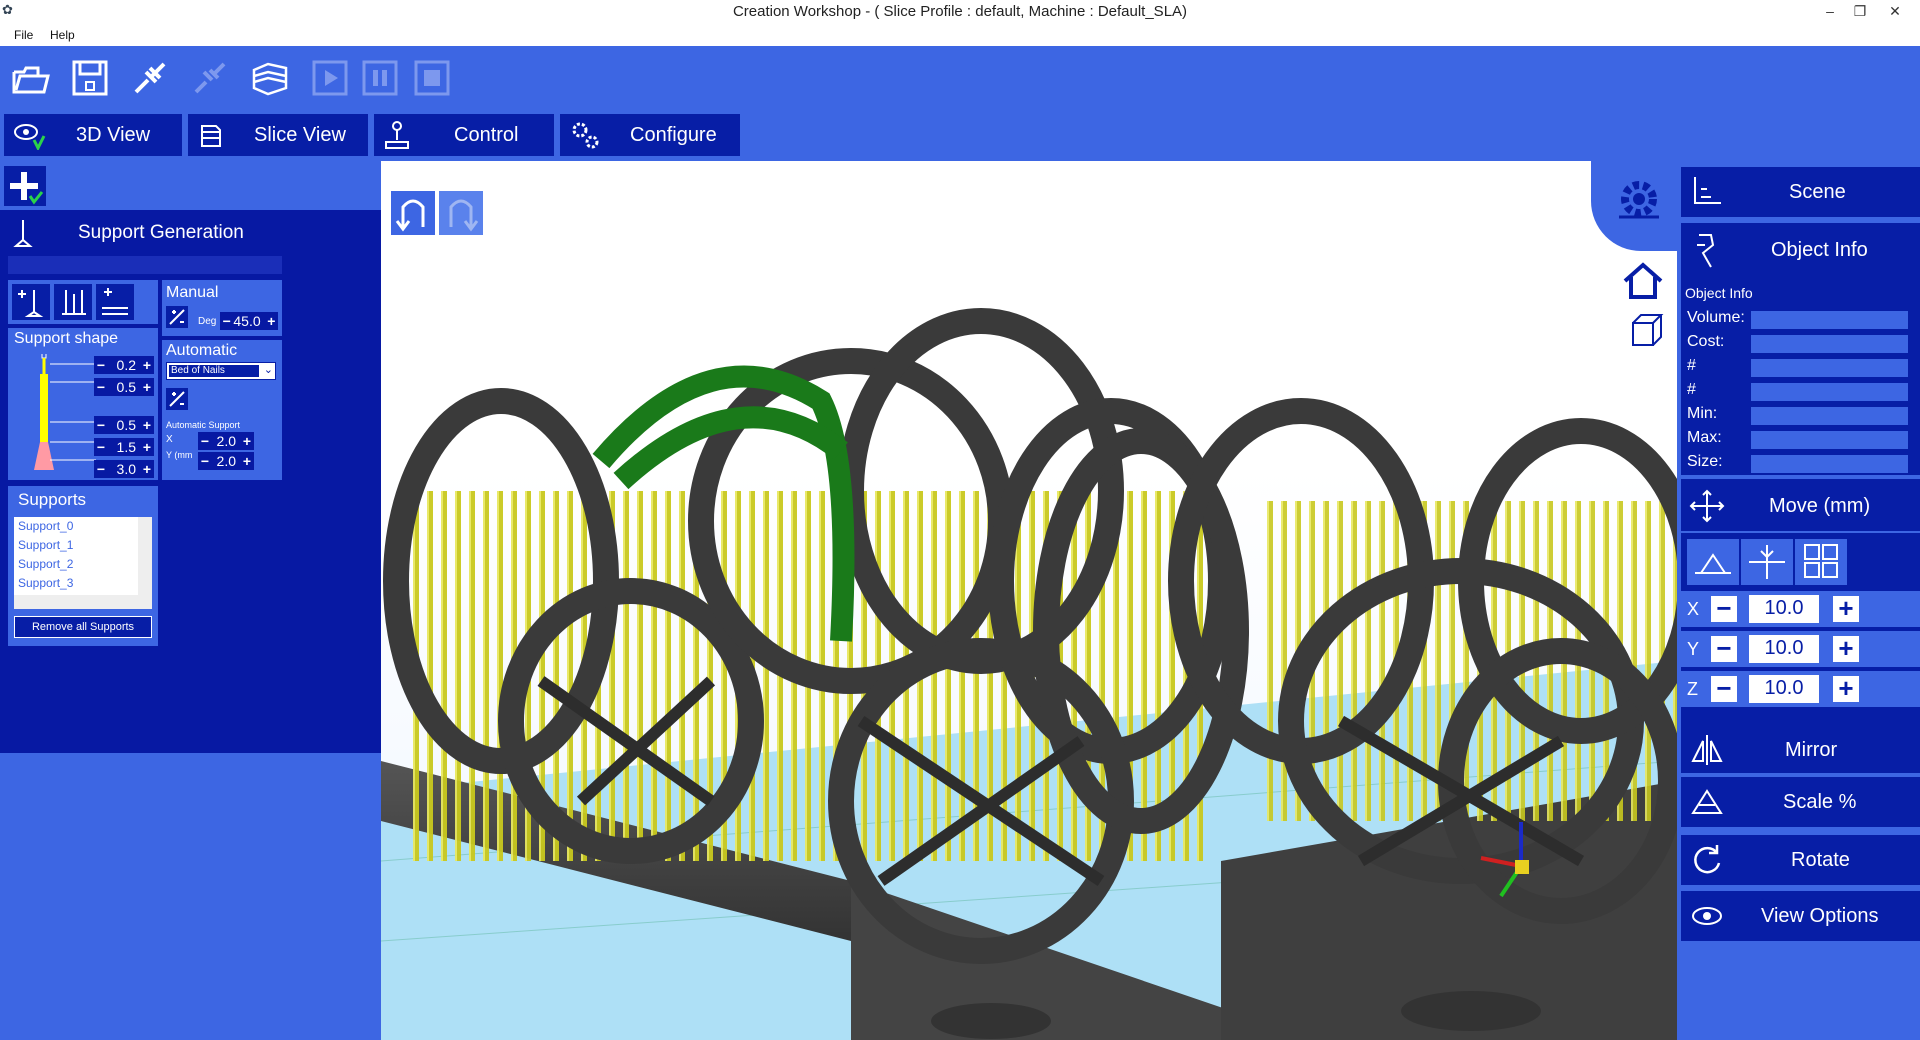  Describe the element at coordinates (1800, 916) in the screenshot. I see `view-options-button: View Options` at that location.